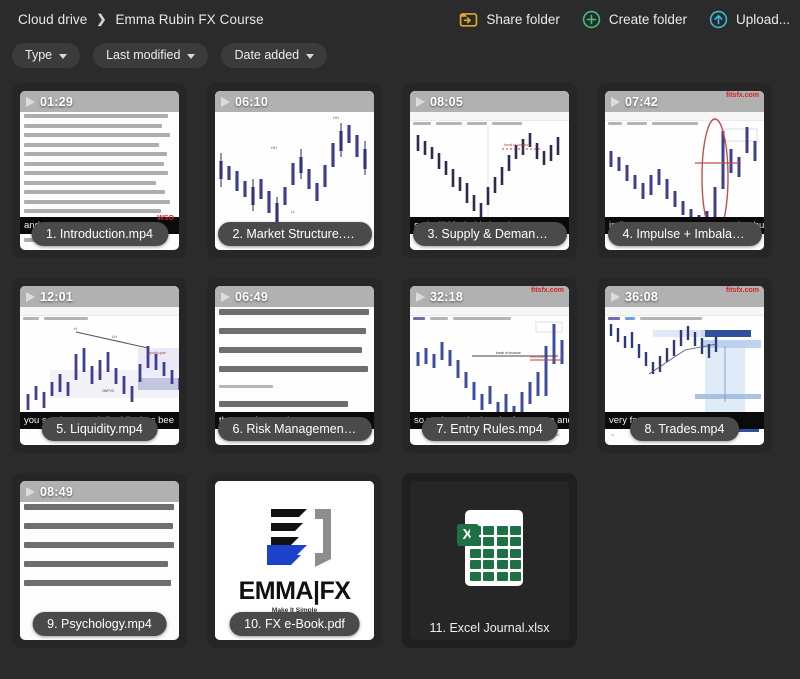 This screenshot has width=800, height=679. I want to click on filter-type: Type, so click(46, 55).